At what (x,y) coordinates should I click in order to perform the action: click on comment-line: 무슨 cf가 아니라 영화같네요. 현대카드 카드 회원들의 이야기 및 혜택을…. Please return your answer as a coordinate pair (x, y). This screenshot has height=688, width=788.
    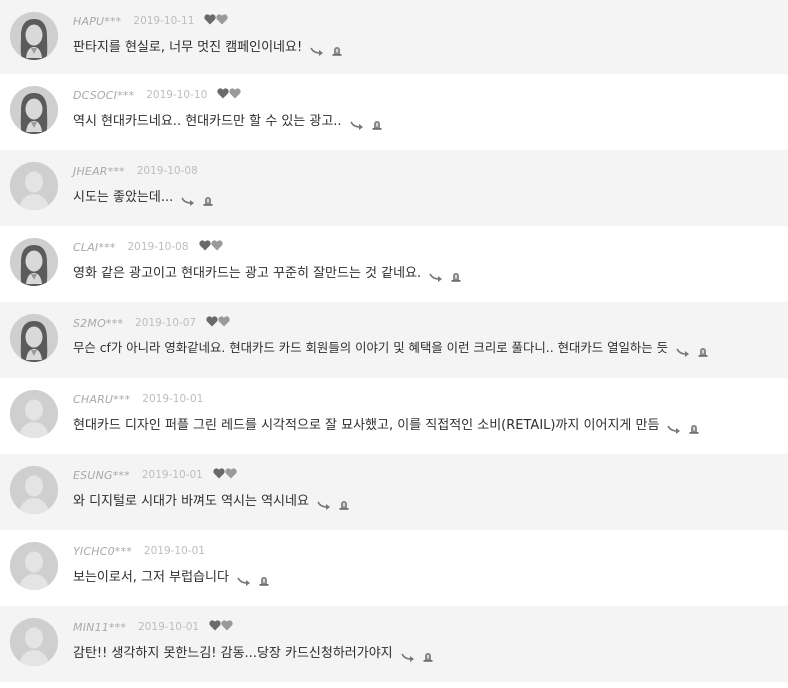
    Looking at the image, I should click on (390, 347).